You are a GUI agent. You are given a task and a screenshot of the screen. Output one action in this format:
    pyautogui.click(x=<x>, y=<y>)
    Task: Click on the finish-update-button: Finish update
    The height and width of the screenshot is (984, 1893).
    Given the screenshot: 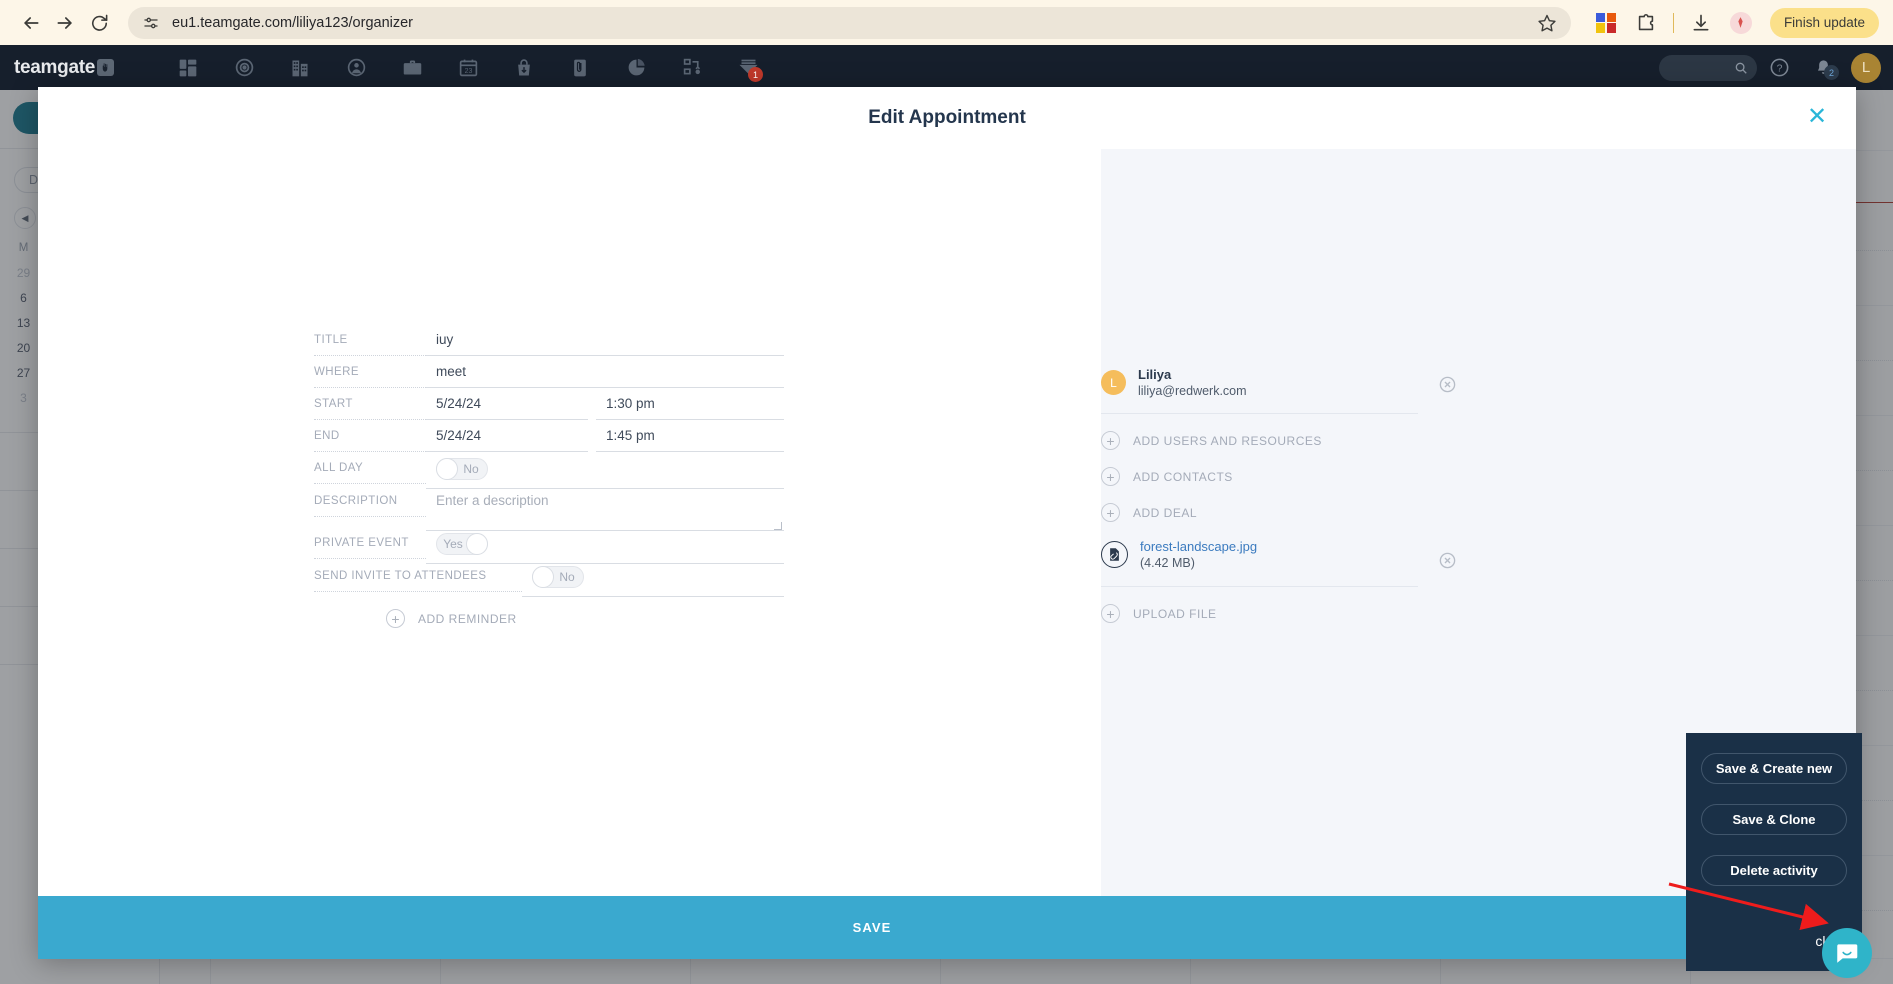 What is the action you would take?
    pyautogui.click(x=1824, y=22)
    